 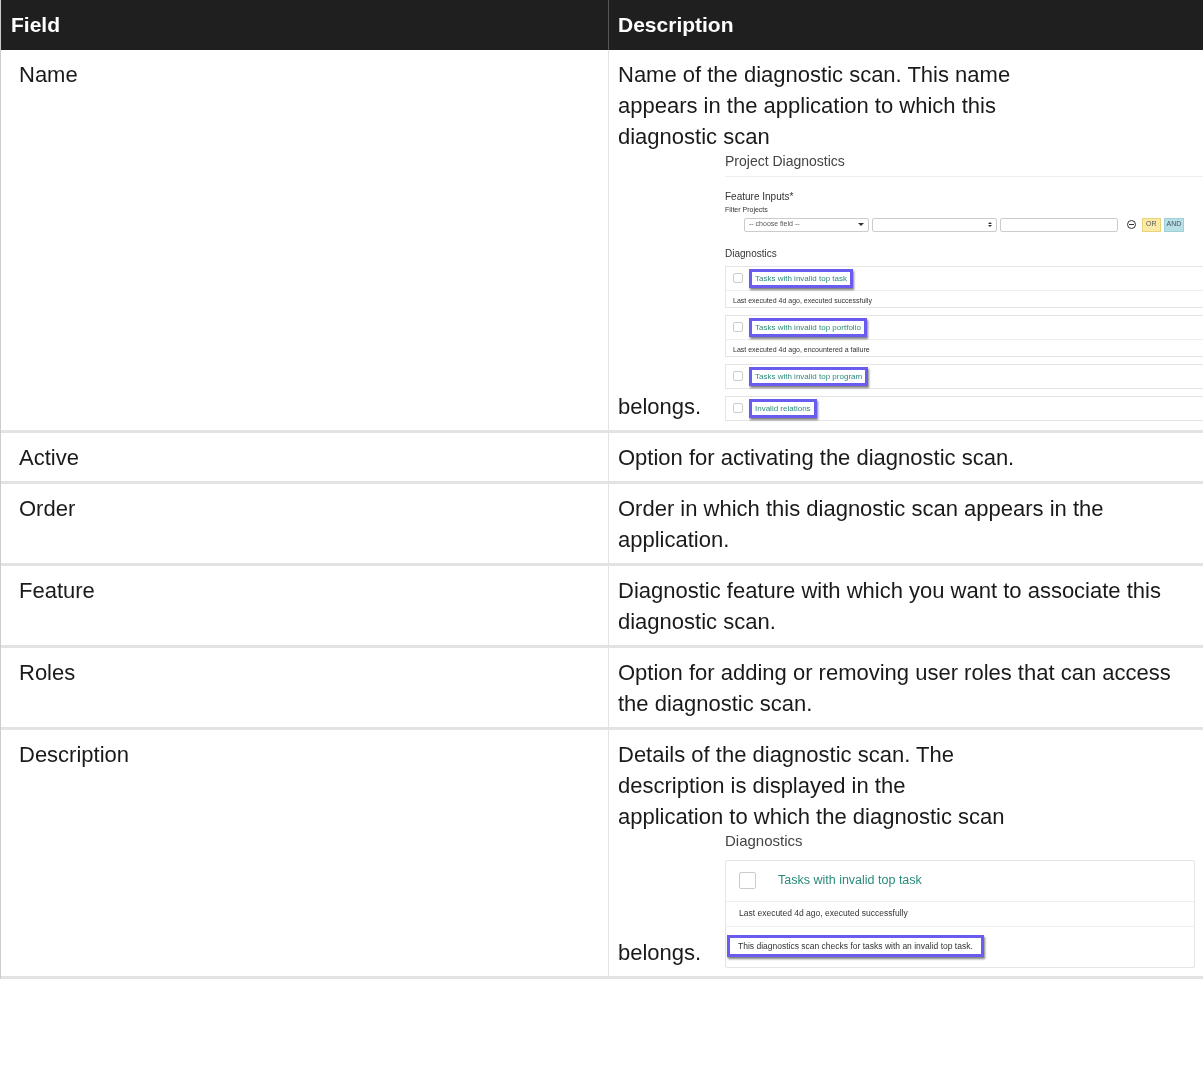 I want to click on input-field, so click(x=1059, y=224).